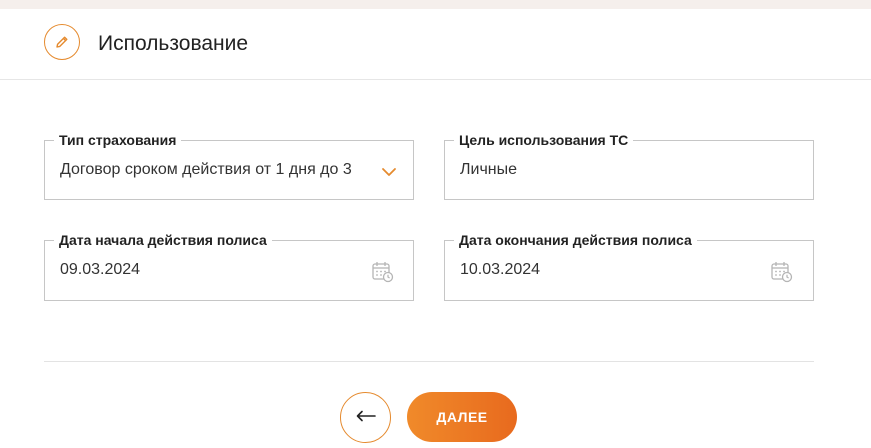 This screenshot has width=871, height=448. Describe the element at coordinates (118, 140) in the screenshot. I see `insurance-type-label: Тип страхования` at that location.